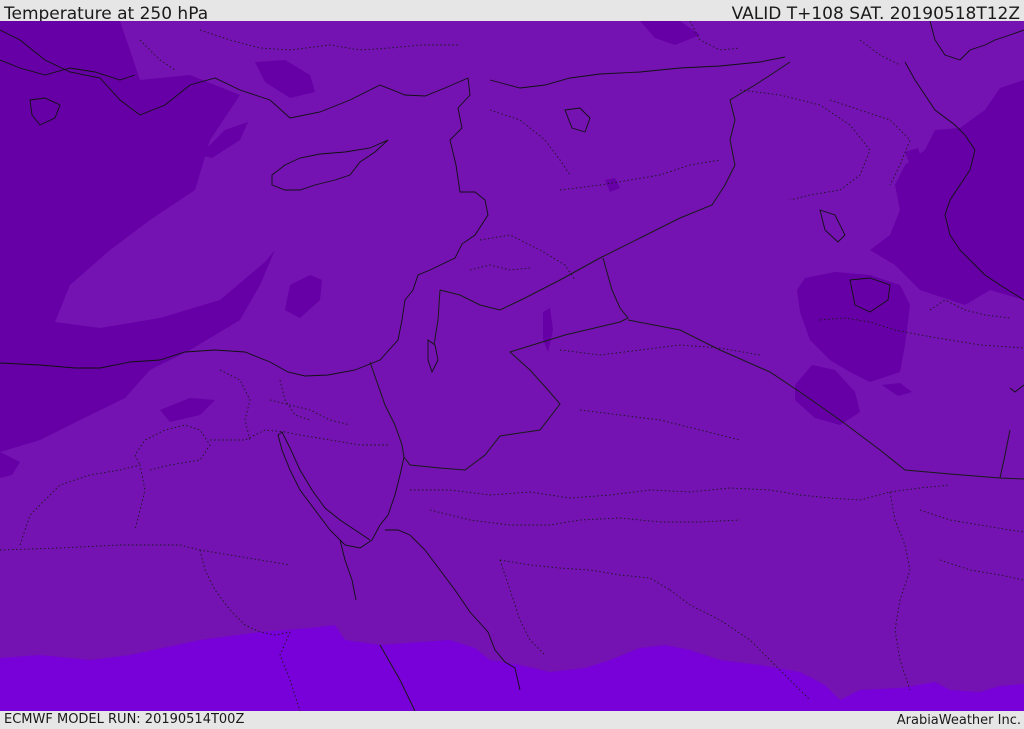 The width and height of the screenshot is (1024, 729). Describe the element at coordinates (124, 719) in the screenshot. I see `model-run-label: ECMWF MODEL RUN: 20190514T00Z` at that location.